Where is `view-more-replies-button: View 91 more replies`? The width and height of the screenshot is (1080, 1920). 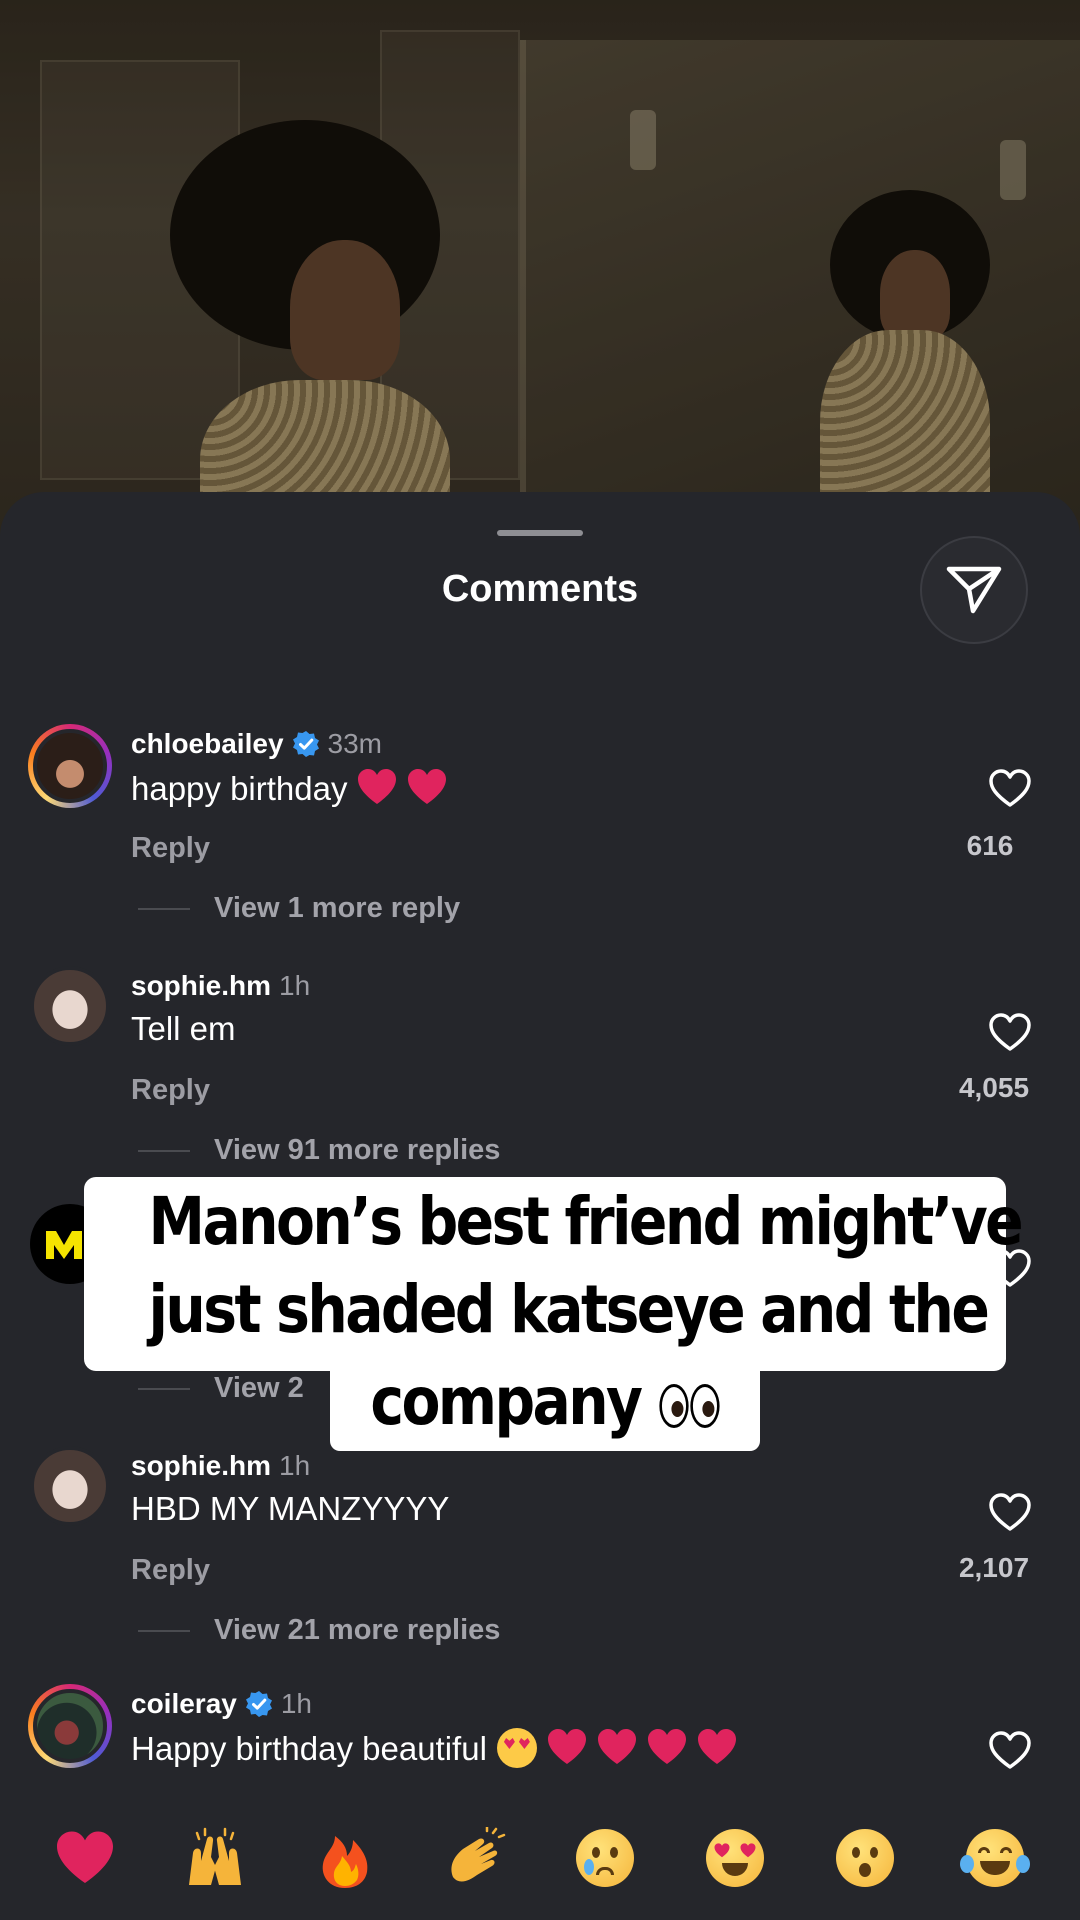 view-more-replies-button: View 91 more replies is located at coordinates (319, 1150).